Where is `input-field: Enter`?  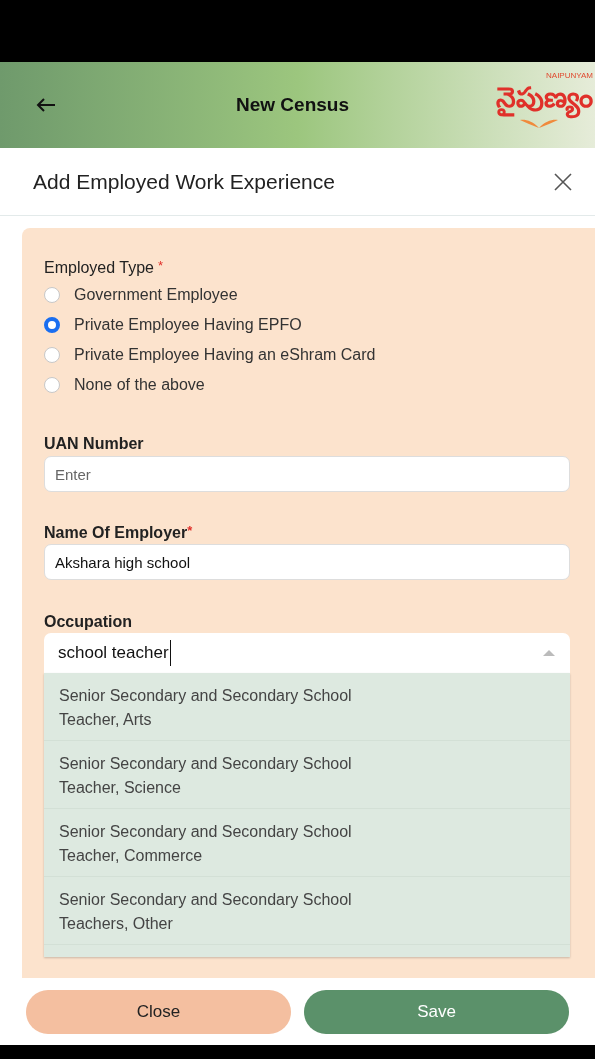
input-field: Enter is located at coordinates (307, 474).